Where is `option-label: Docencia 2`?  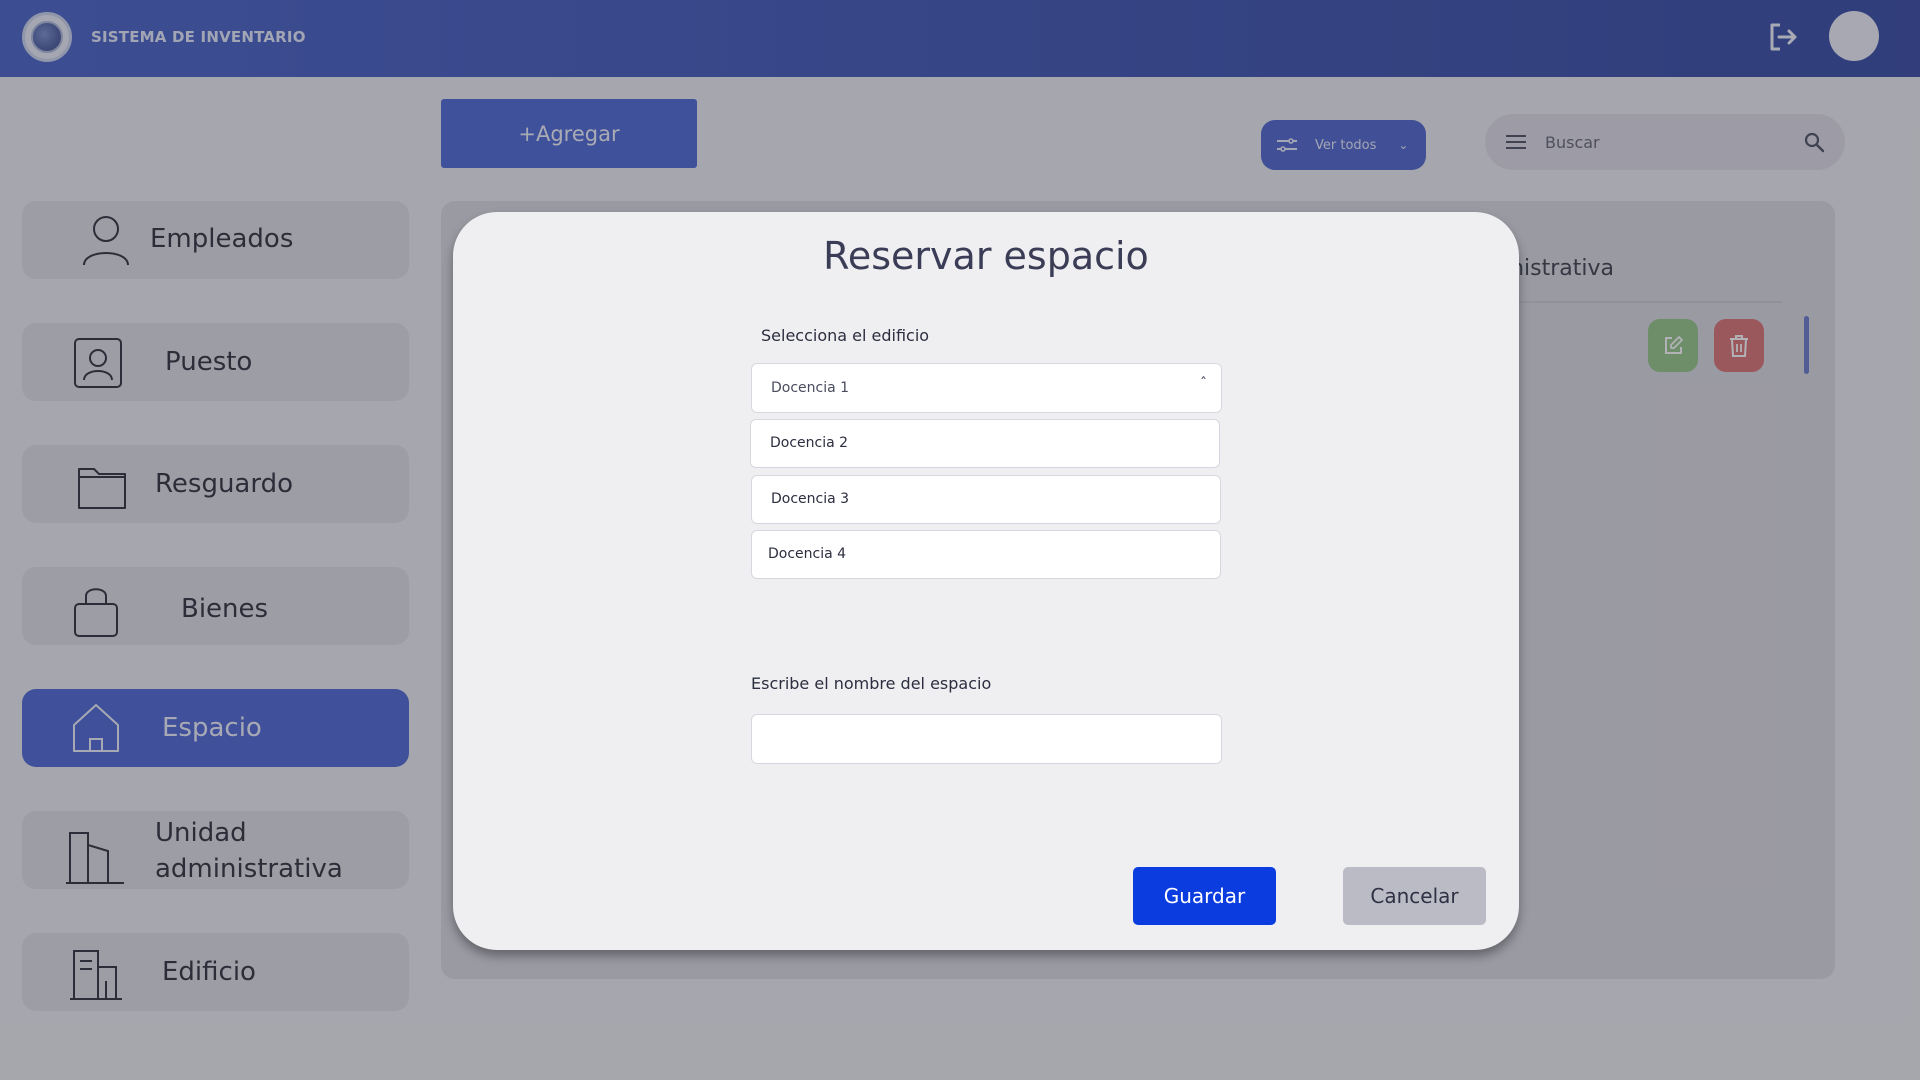
option-label: Docencia 2 is located at coordinates (809, 443).